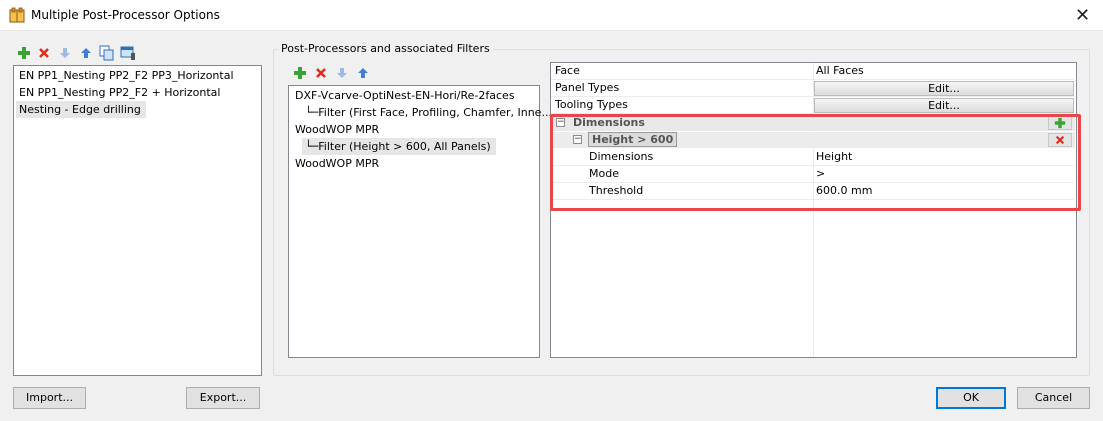  I want to click on list-item: EN PP1_Nesting PP2_F2 + Horizontal, so click(118, 92).